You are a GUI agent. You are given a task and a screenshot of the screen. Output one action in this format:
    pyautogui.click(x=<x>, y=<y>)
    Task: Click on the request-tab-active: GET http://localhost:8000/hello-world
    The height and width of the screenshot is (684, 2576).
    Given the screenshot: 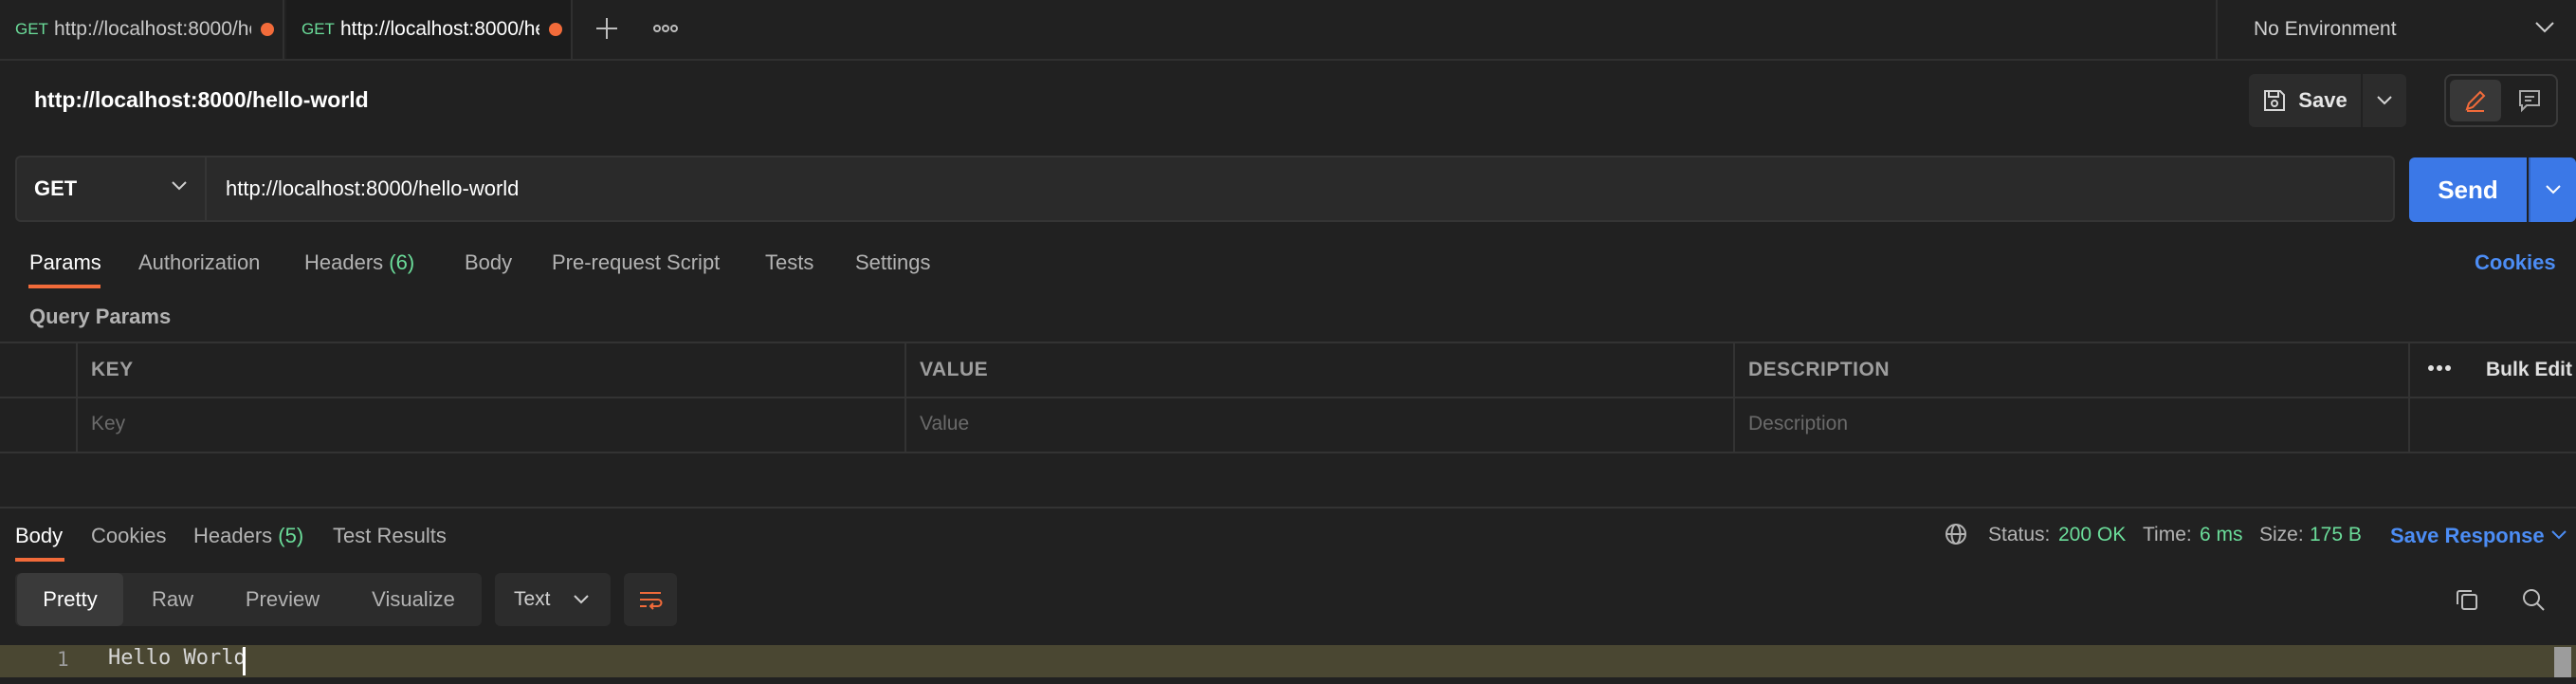 What is the action you would take?
    pyautogui.click(x=429, y=29)
    